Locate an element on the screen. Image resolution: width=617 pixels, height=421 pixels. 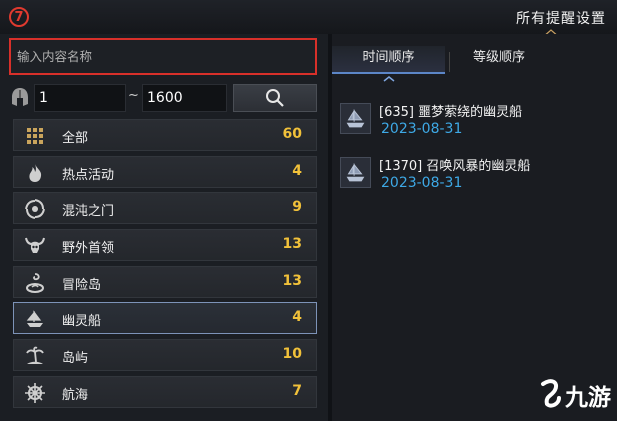
watermark-logo: 九游 is located at coordinates (577, 394).